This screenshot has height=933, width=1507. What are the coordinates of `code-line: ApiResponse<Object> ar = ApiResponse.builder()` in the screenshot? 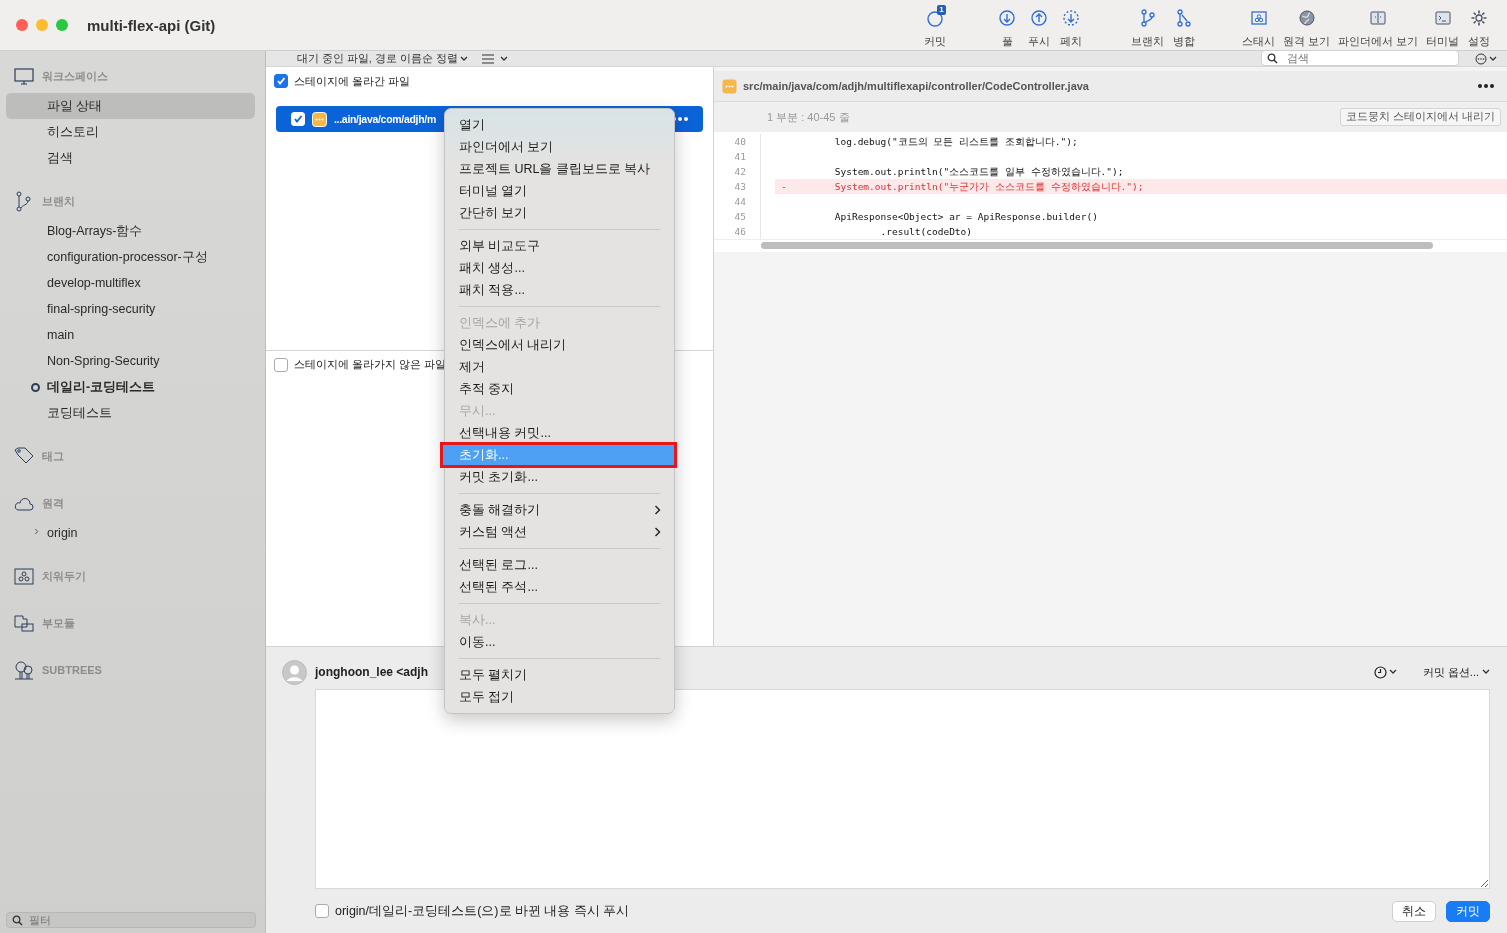 It's located at (965, 216).